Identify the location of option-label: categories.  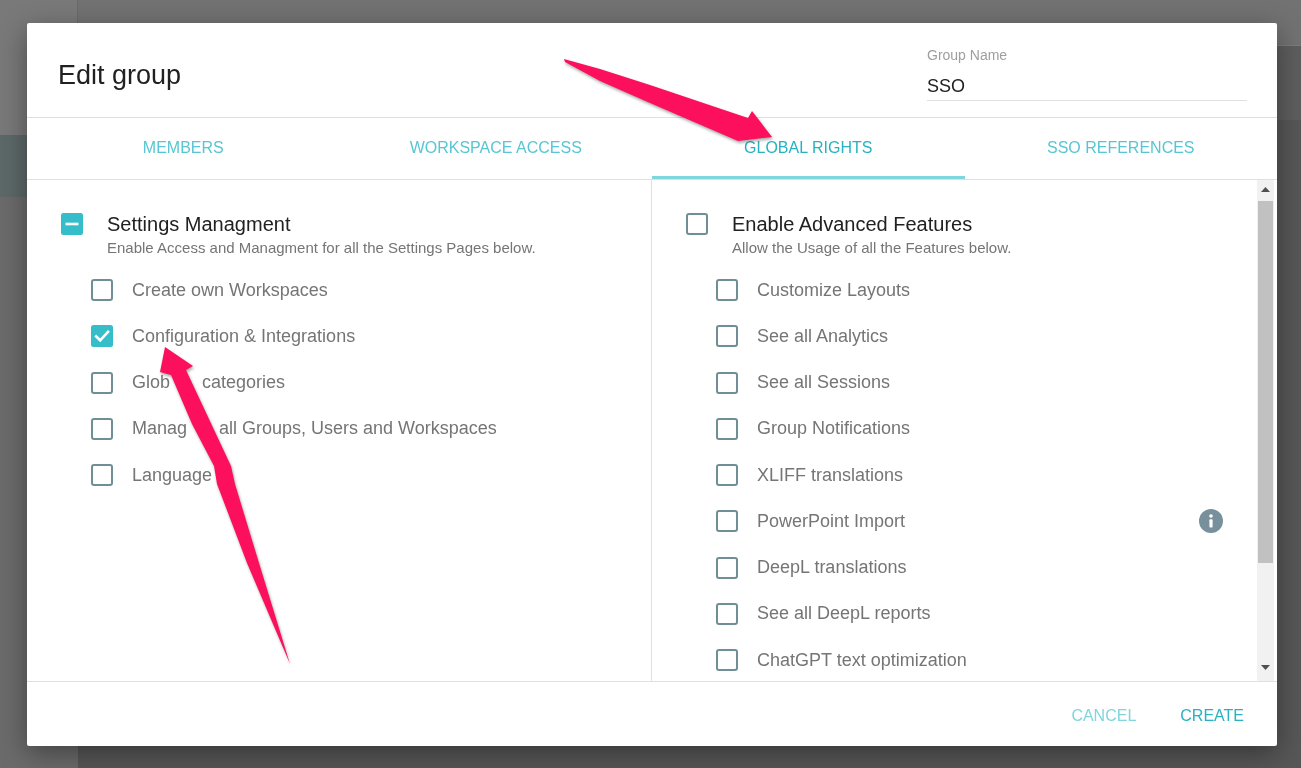
(244, 383).